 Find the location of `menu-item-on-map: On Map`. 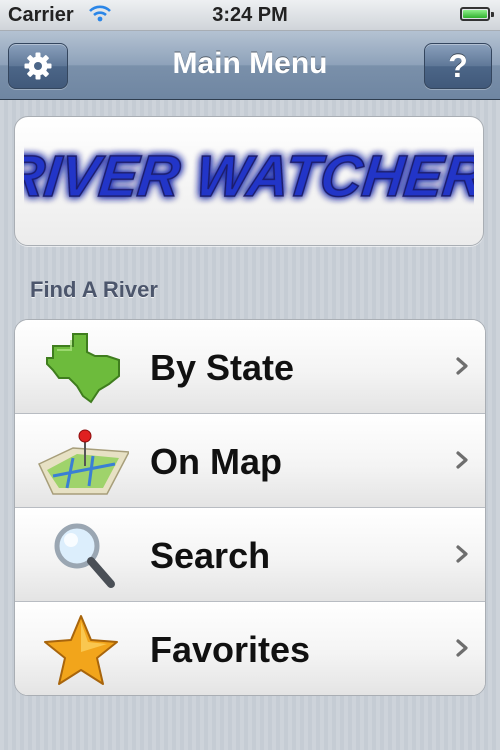

menu-item-on-map: On Map is located at coordinates (250, 461).